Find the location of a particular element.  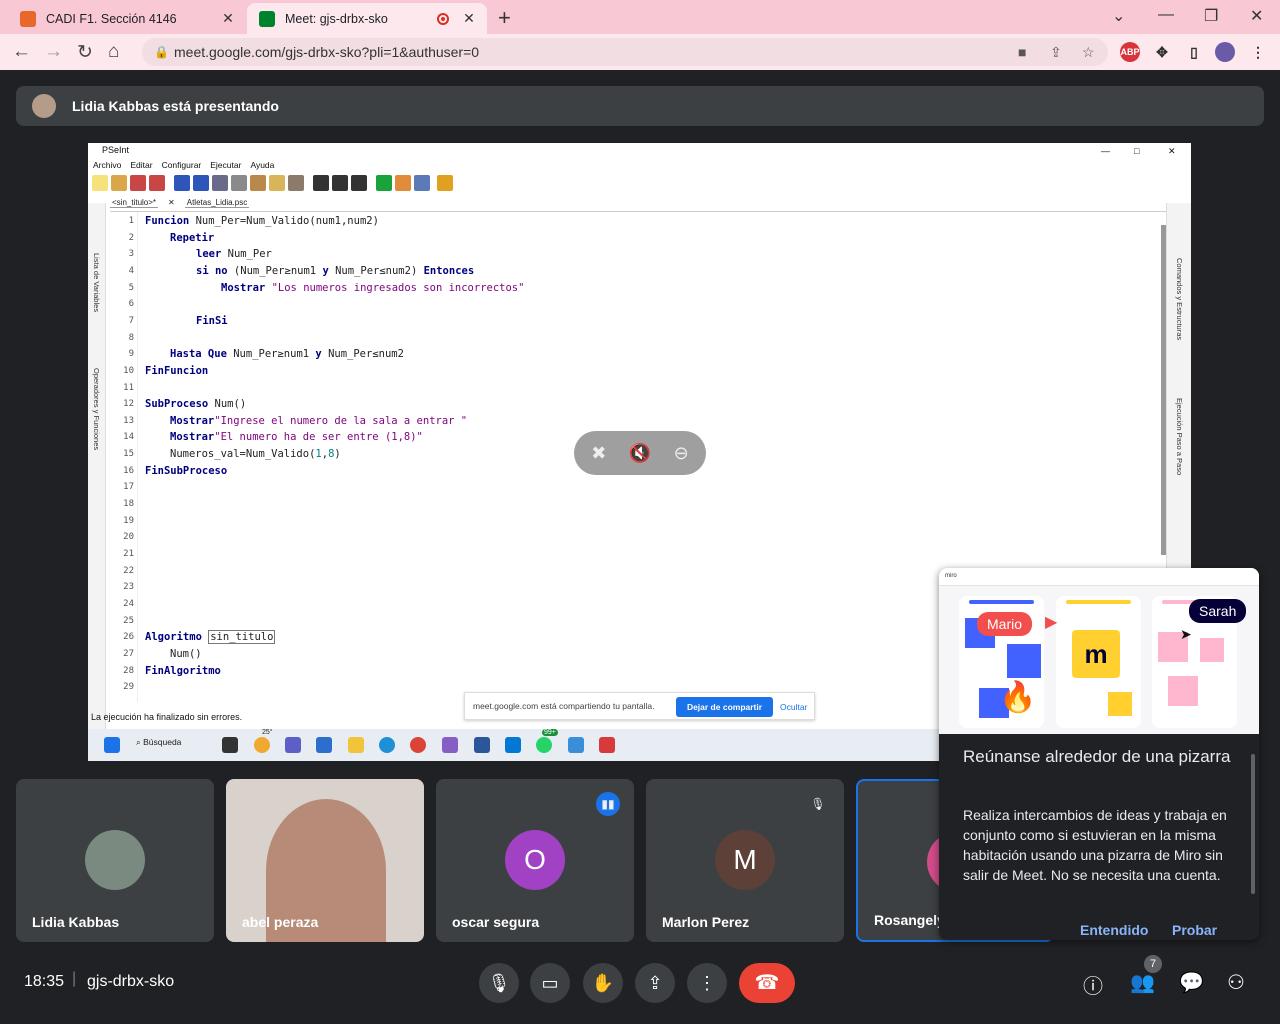

profile-avatar is located at coordinates (1225, 52).